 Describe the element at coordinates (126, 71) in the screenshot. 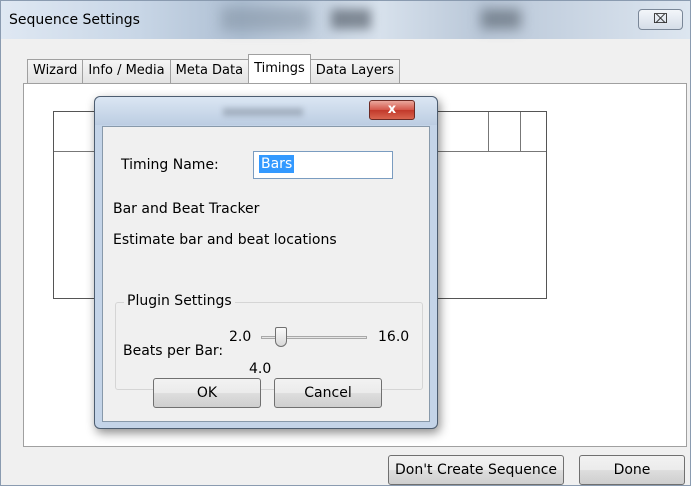

I see `tab-info-media: Info / Media` at that location.